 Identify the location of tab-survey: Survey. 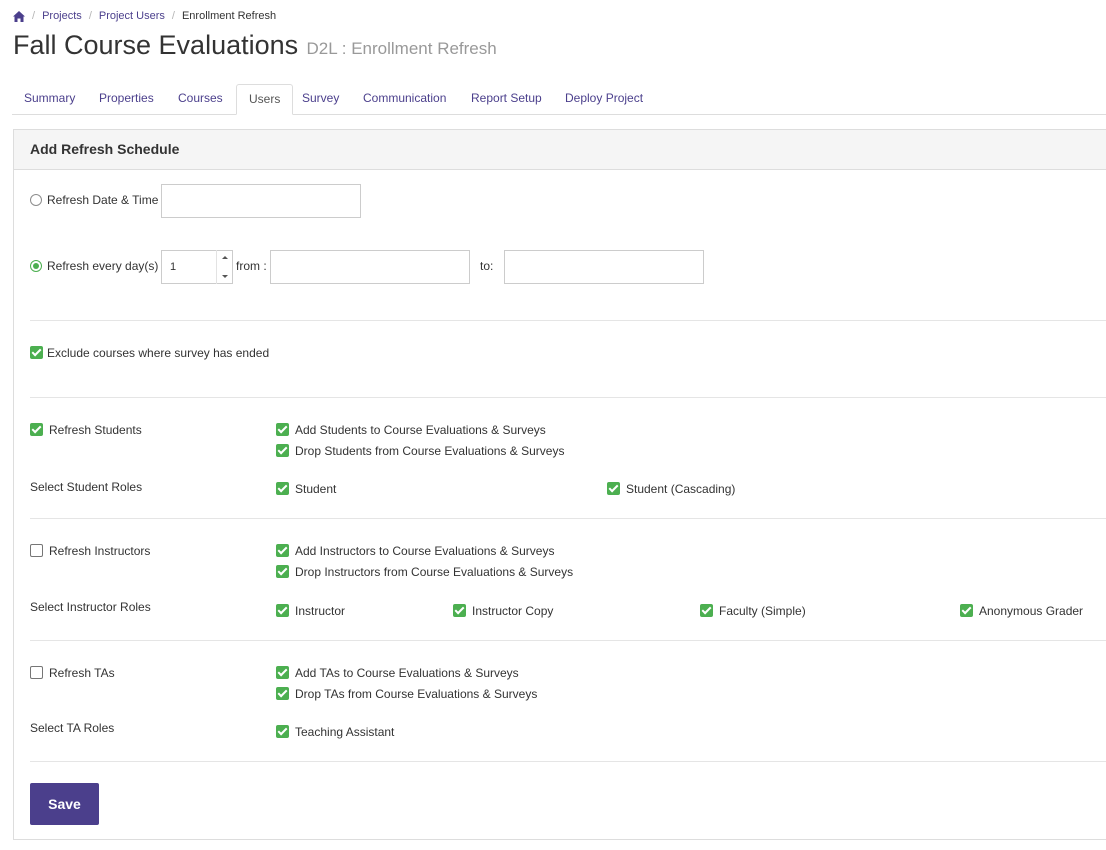
(320, 98).